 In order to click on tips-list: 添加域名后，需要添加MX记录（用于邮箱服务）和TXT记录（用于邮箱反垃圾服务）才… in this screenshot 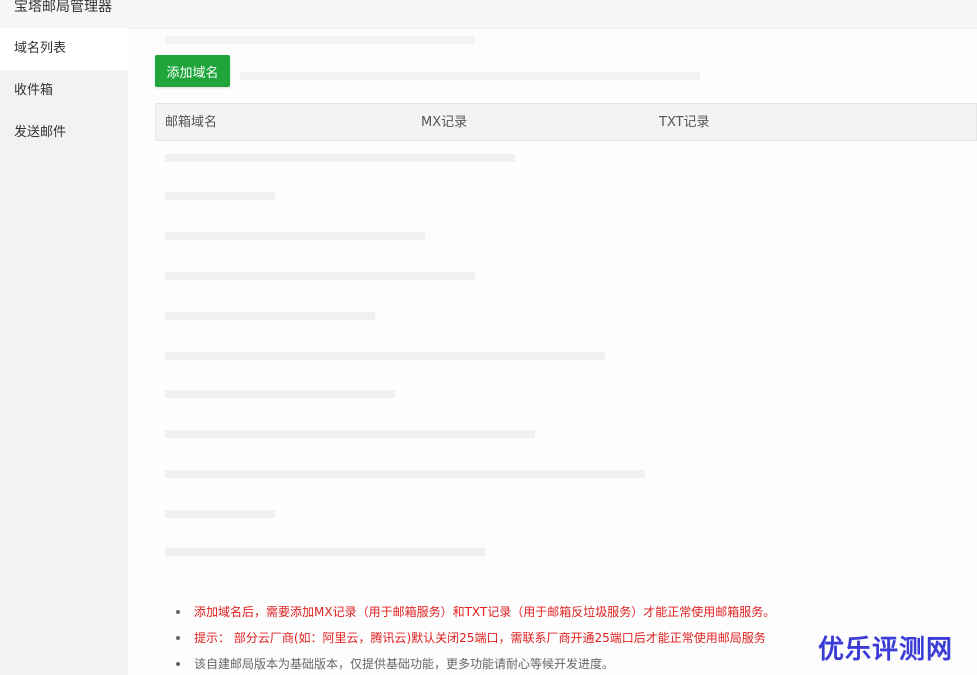, I will do `click(475, 640)`.